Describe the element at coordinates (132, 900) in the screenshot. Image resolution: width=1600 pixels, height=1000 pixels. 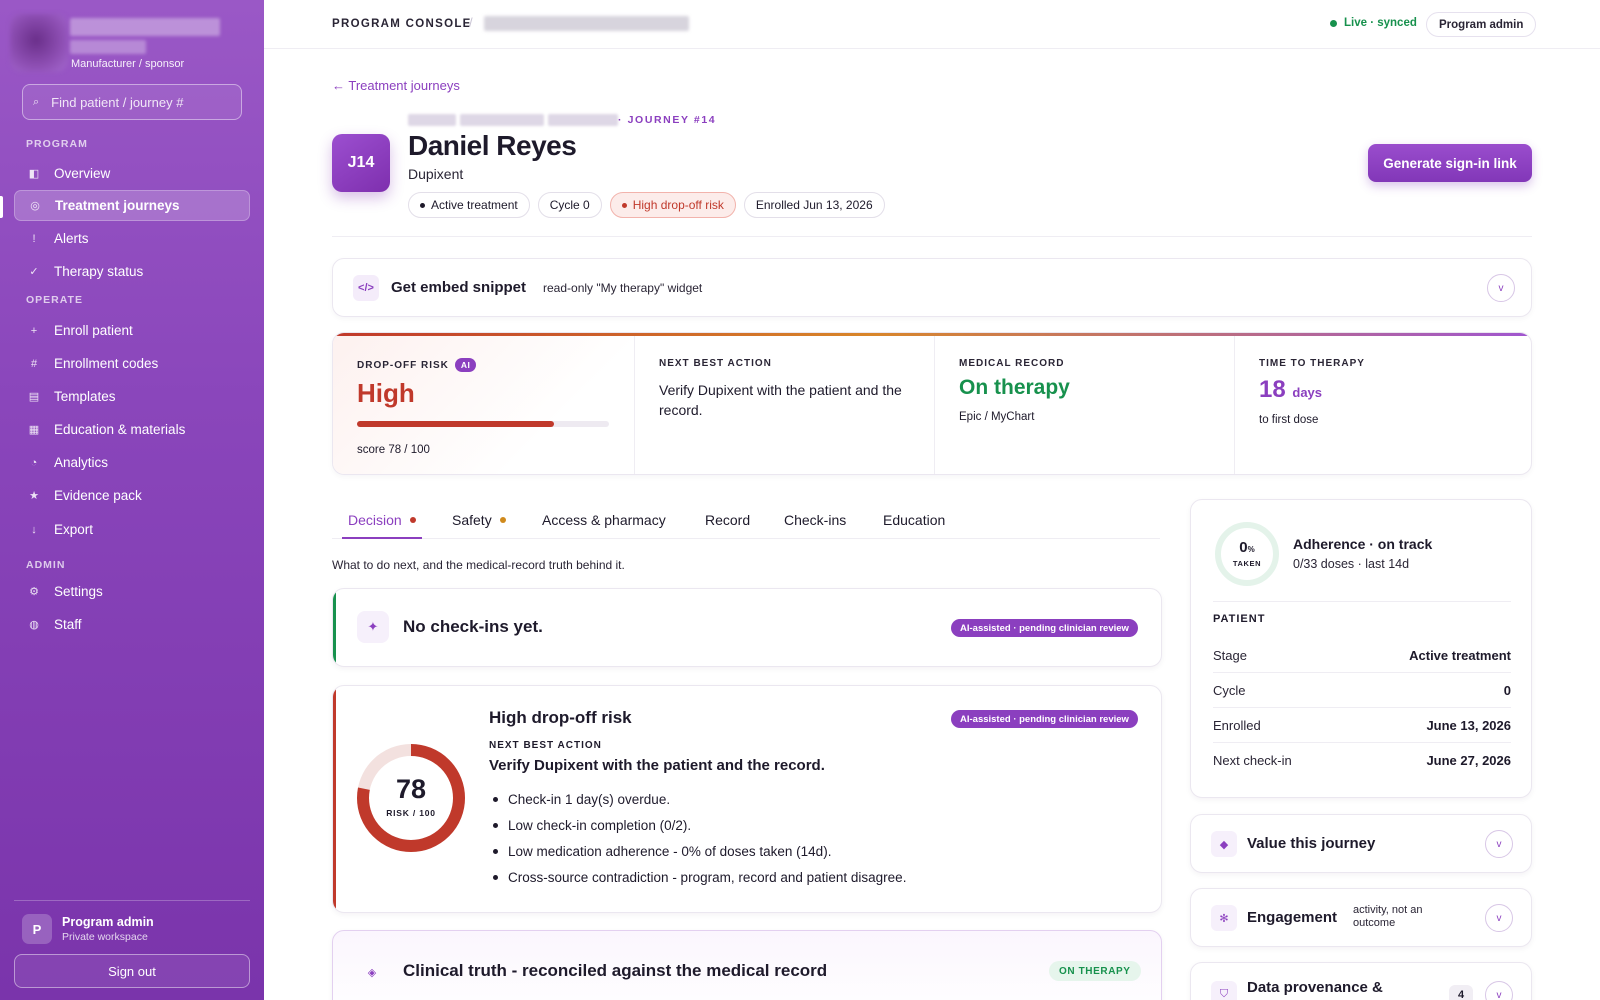
I see `sidebar-divider` at that location.